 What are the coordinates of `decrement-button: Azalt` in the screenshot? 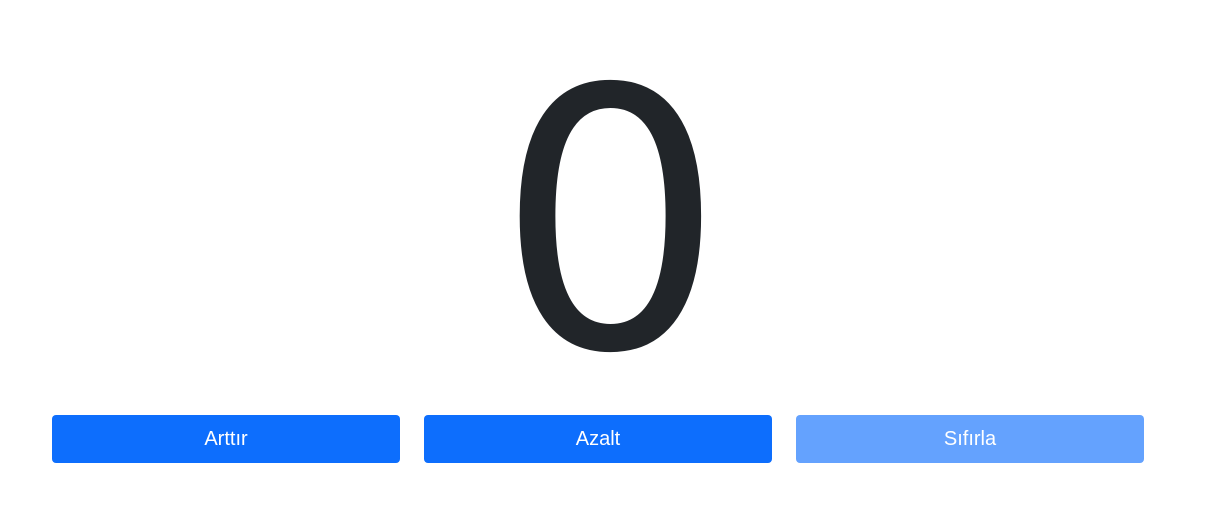 It's located at (598, 439).